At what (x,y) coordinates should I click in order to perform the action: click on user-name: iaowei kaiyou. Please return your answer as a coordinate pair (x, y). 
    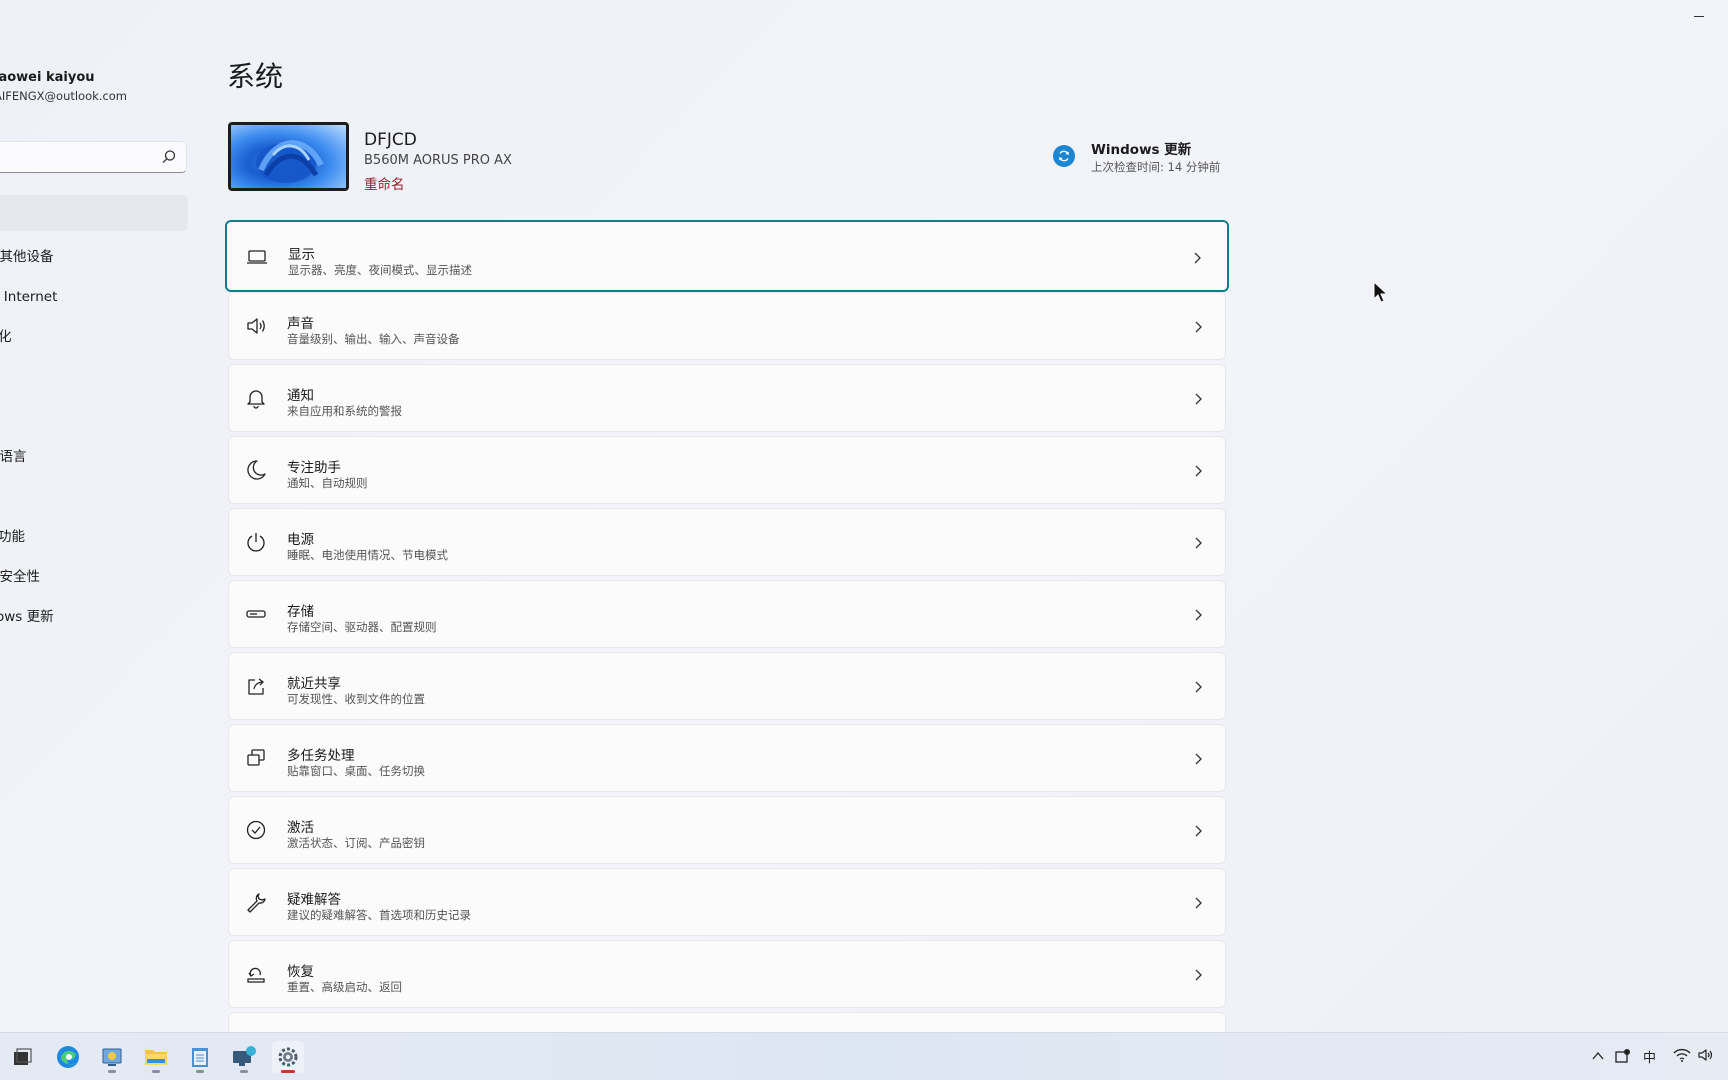
    Looking at the image, I should click on (47, 77).